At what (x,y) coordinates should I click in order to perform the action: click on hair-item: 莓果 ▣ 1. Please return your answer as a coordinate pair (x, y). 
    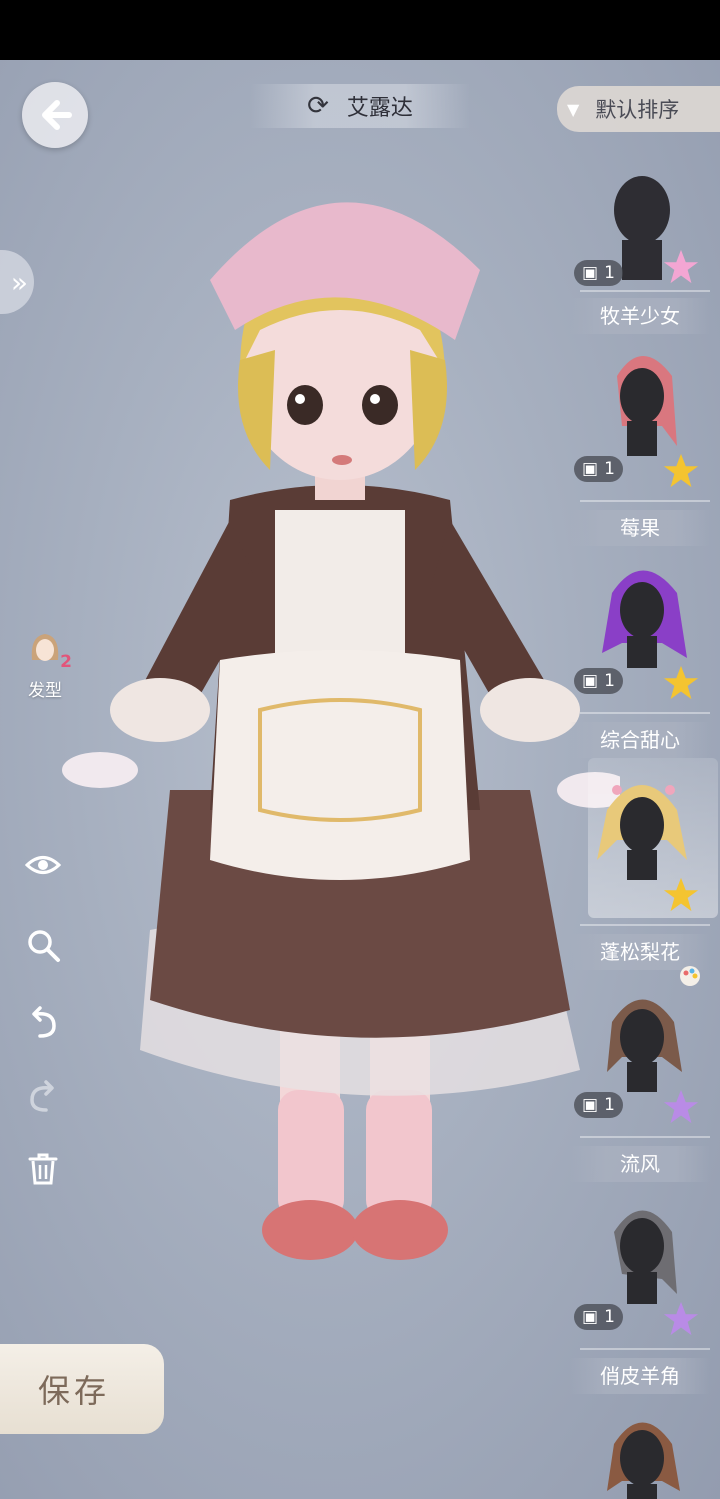
    Looking at the image, I should click on (640, 616).